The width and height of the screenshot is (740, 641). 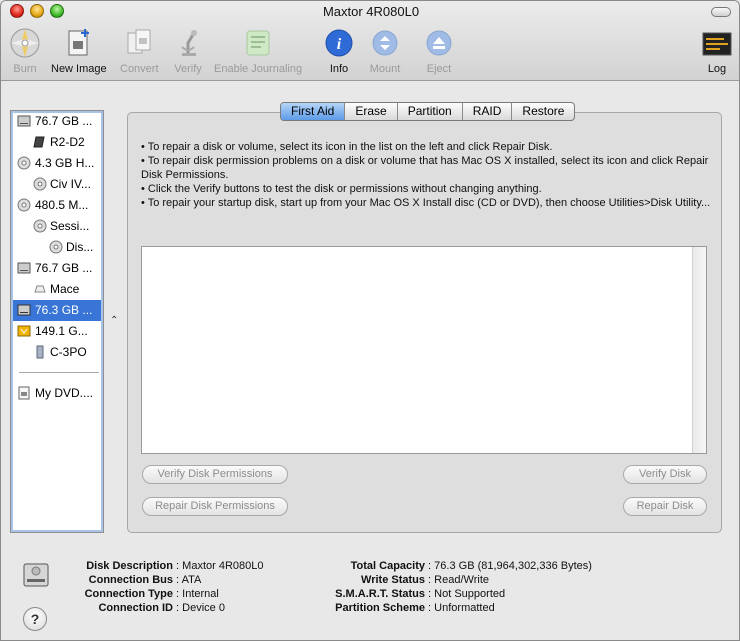 I want to click on tab-restore: Restore, so click(x=543, y=111).